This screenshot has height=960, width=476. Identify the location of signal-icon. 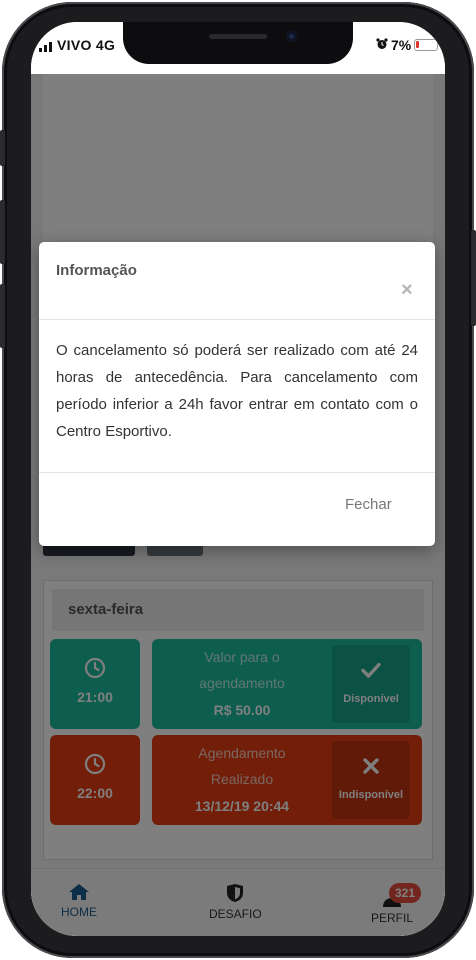
(48, 46).